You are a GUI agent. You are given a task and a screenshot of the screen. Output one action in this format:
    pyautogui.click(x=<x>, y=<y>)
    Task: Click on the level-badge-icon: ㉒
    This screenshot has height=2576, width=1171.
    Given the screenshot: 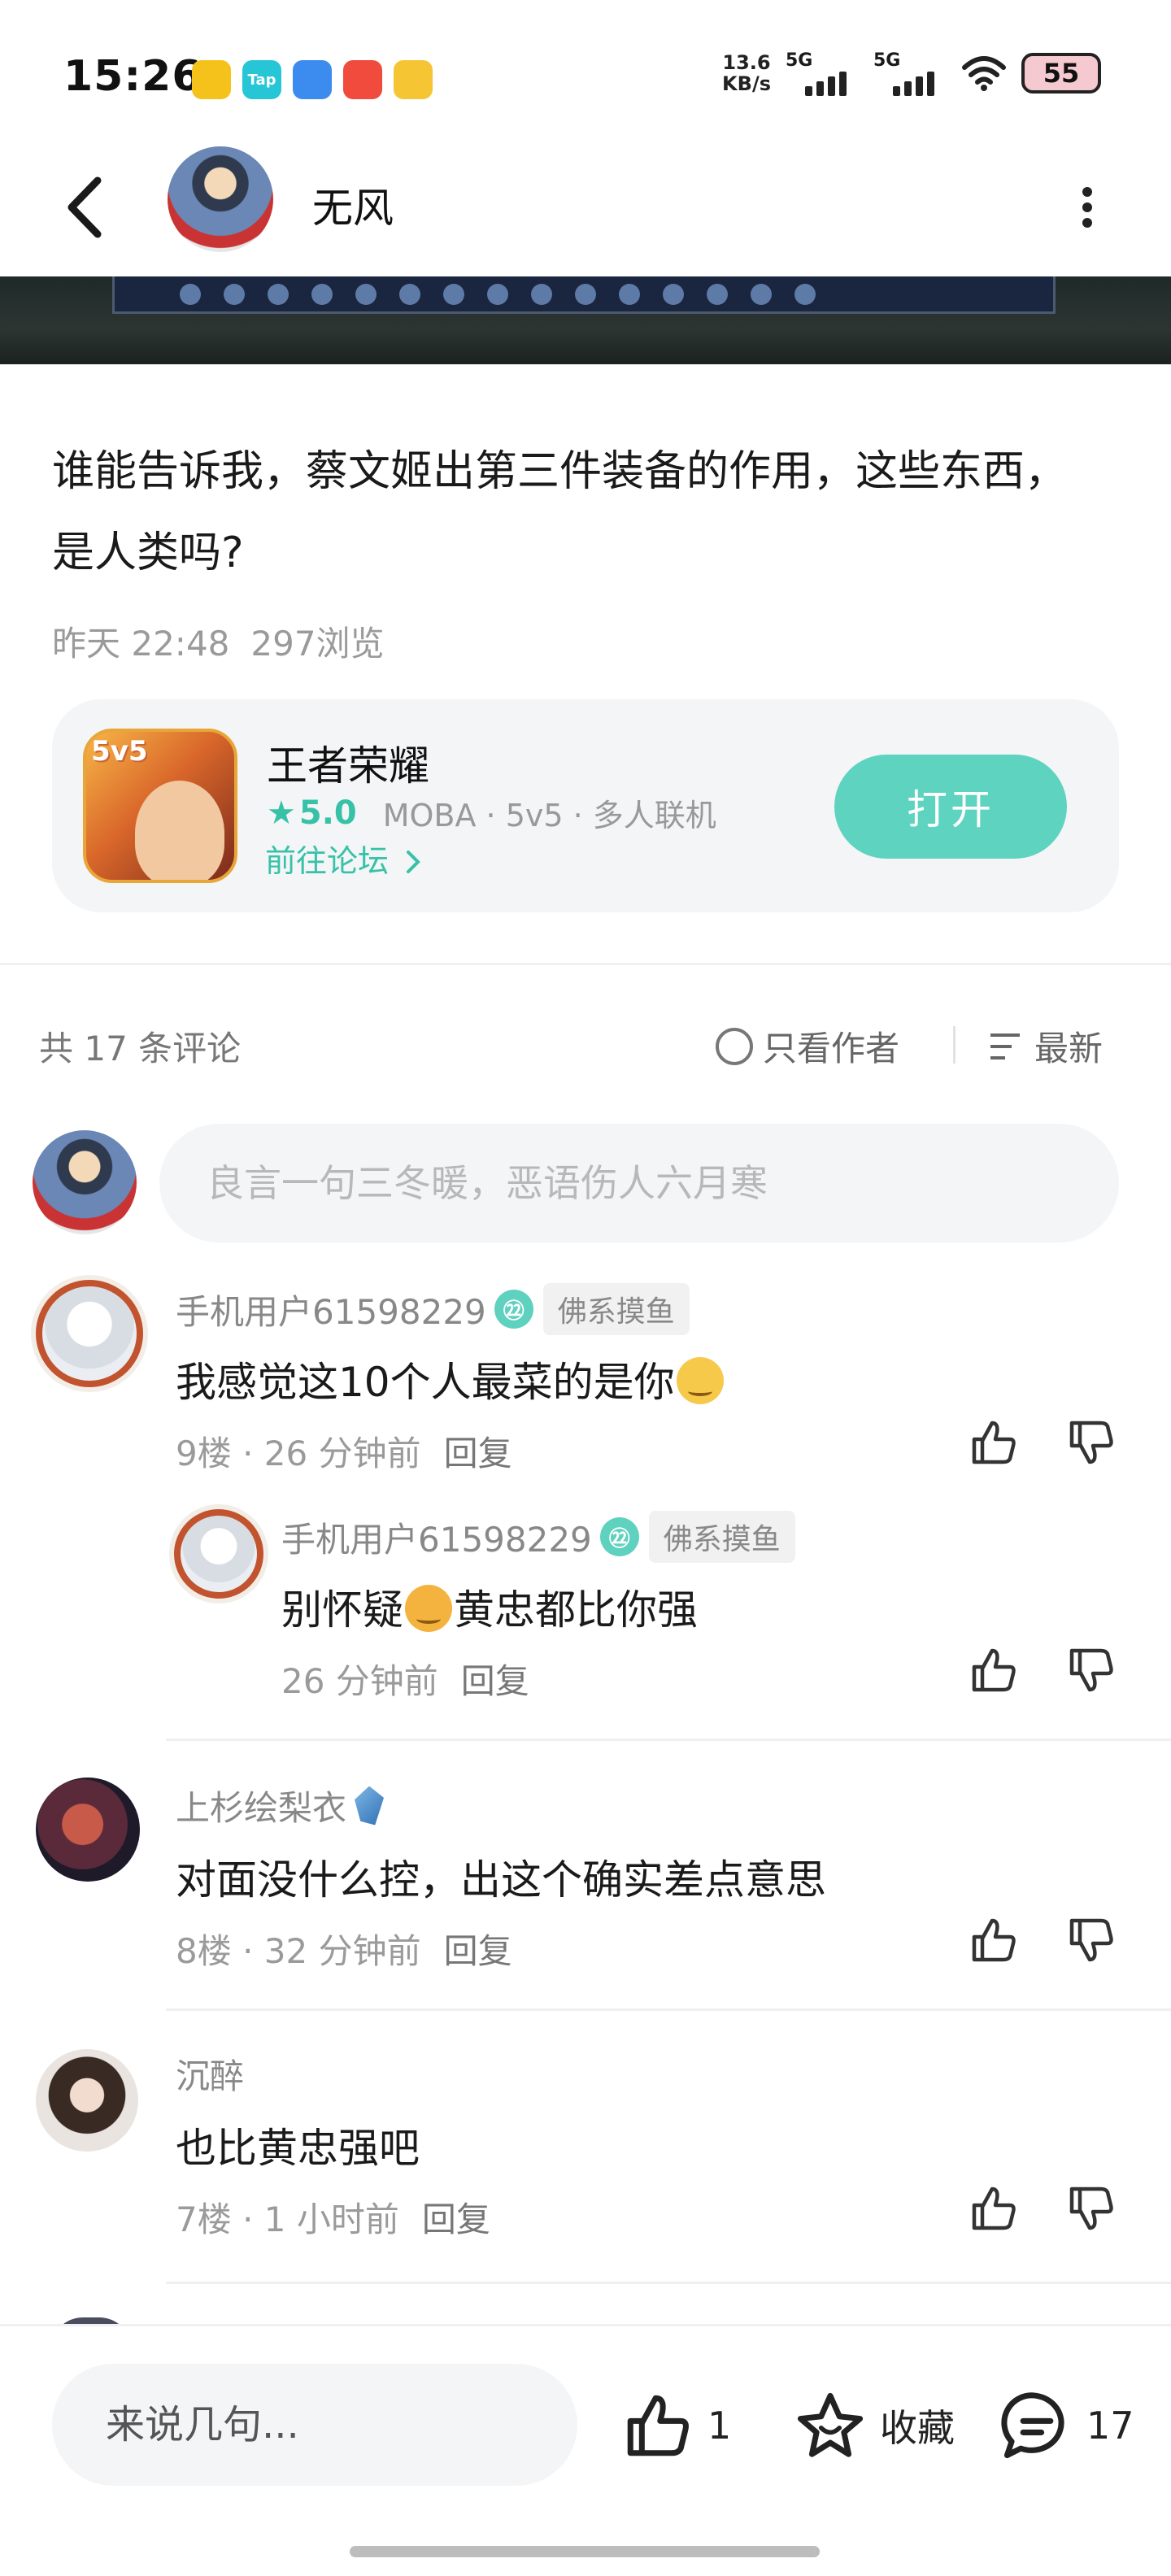 What is the action you would take?
    pyautogui.click(x=513, y=1309)
    